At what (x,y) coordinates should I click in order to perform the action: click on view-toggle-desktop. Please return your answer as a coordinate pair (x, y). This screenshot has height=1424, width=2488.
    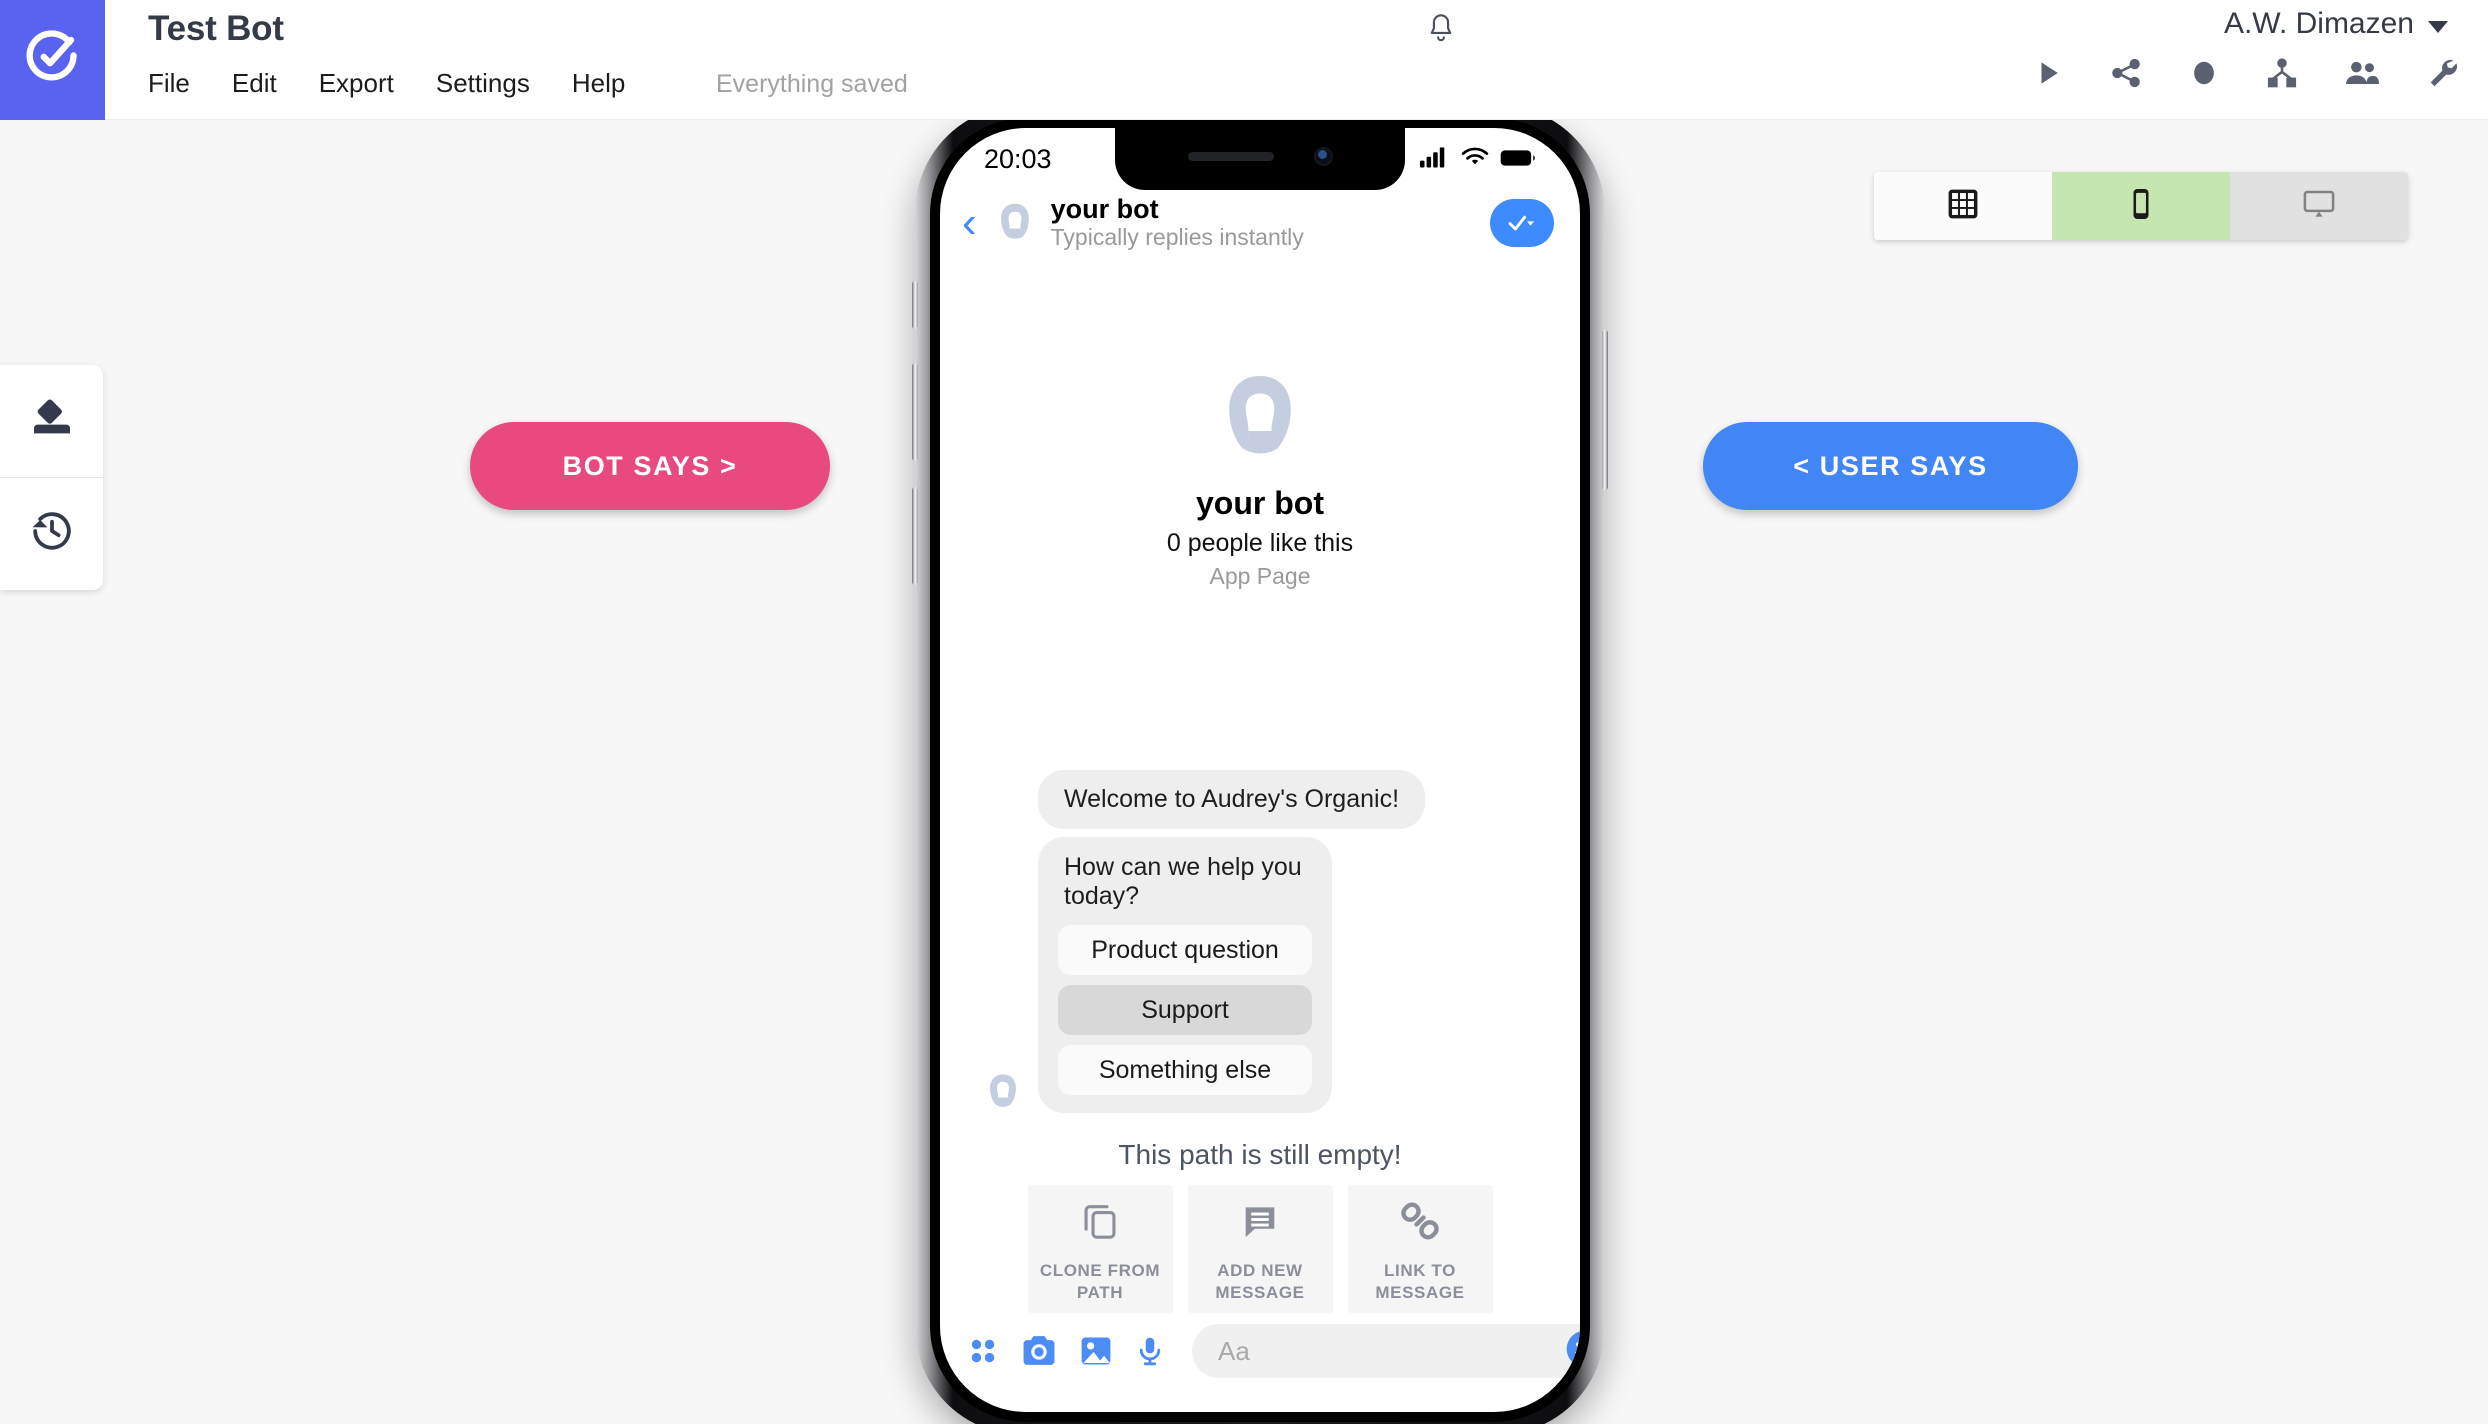
    Looking at the image, I should click on (2319, 206).